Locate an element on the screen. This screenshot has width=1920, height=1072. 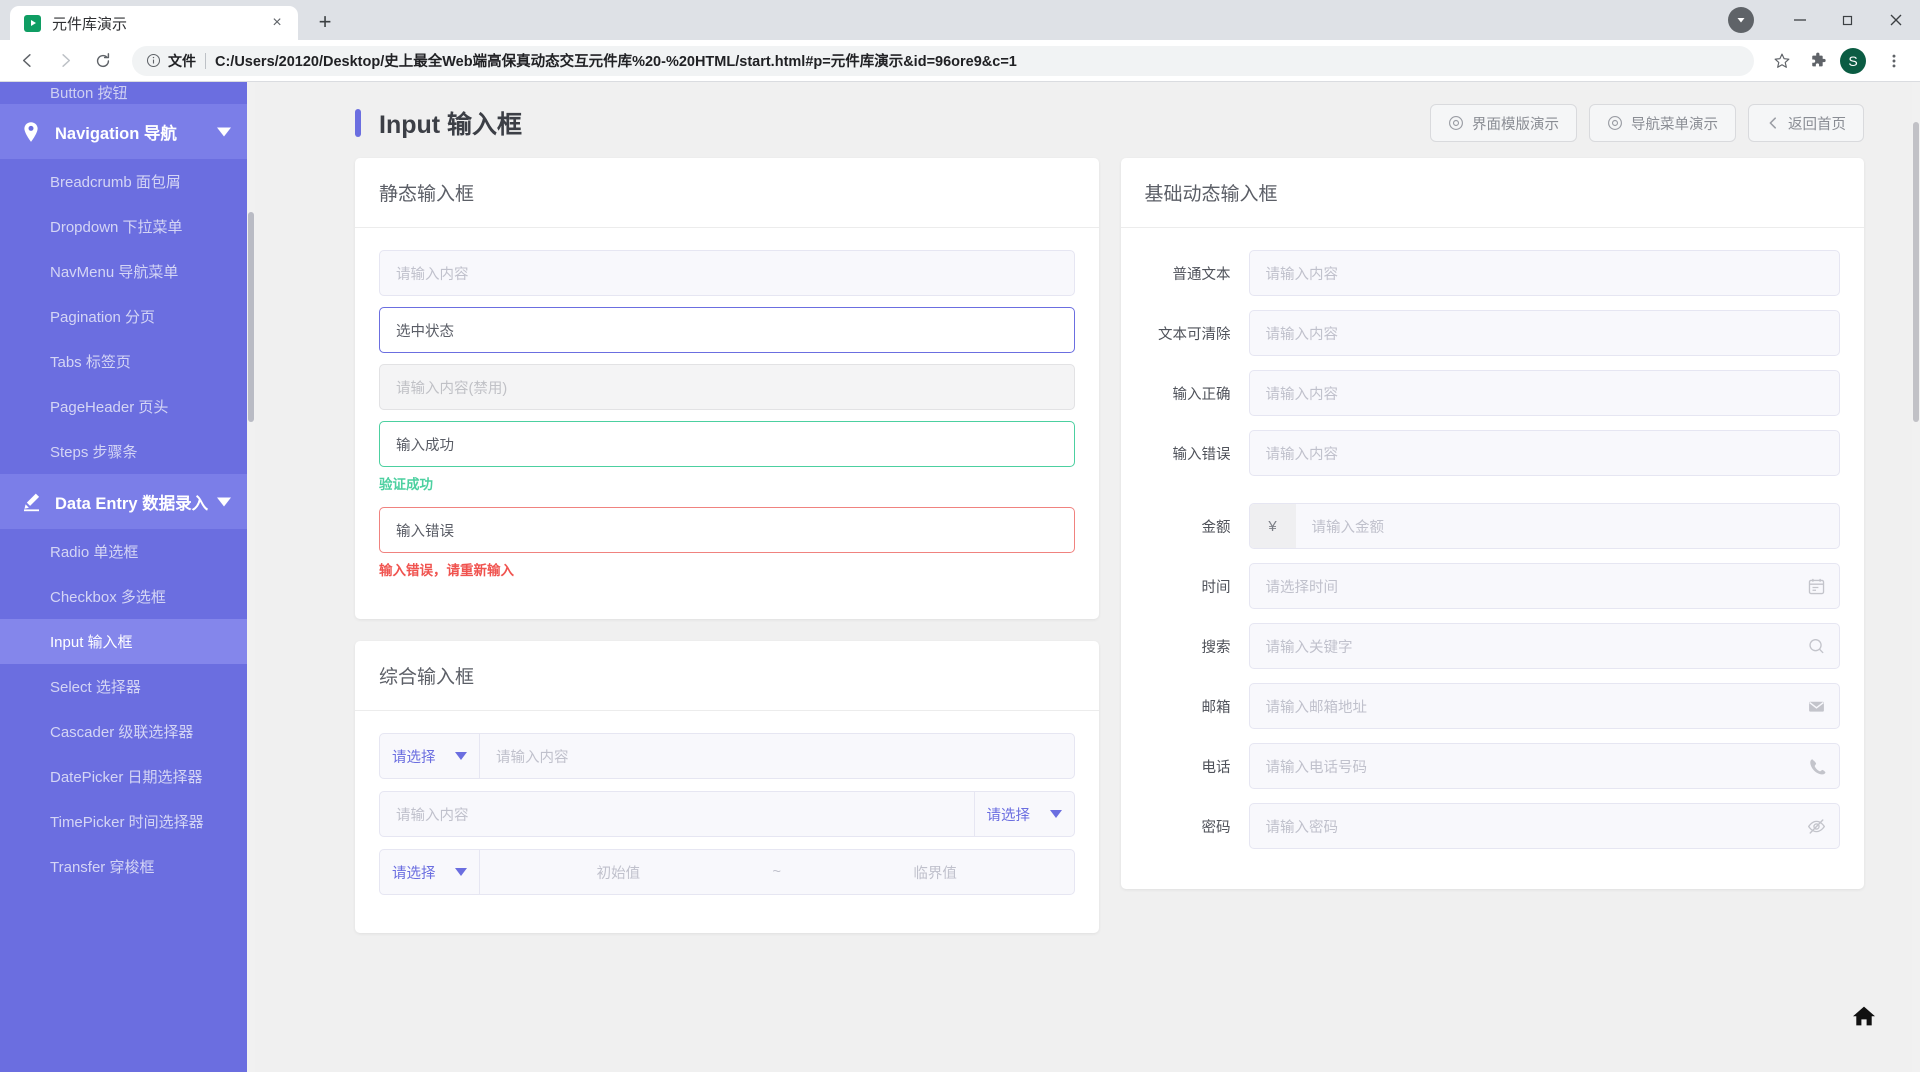
form-row-search: 搜索 请输入关键字 is located at coordinates (1492, 646).